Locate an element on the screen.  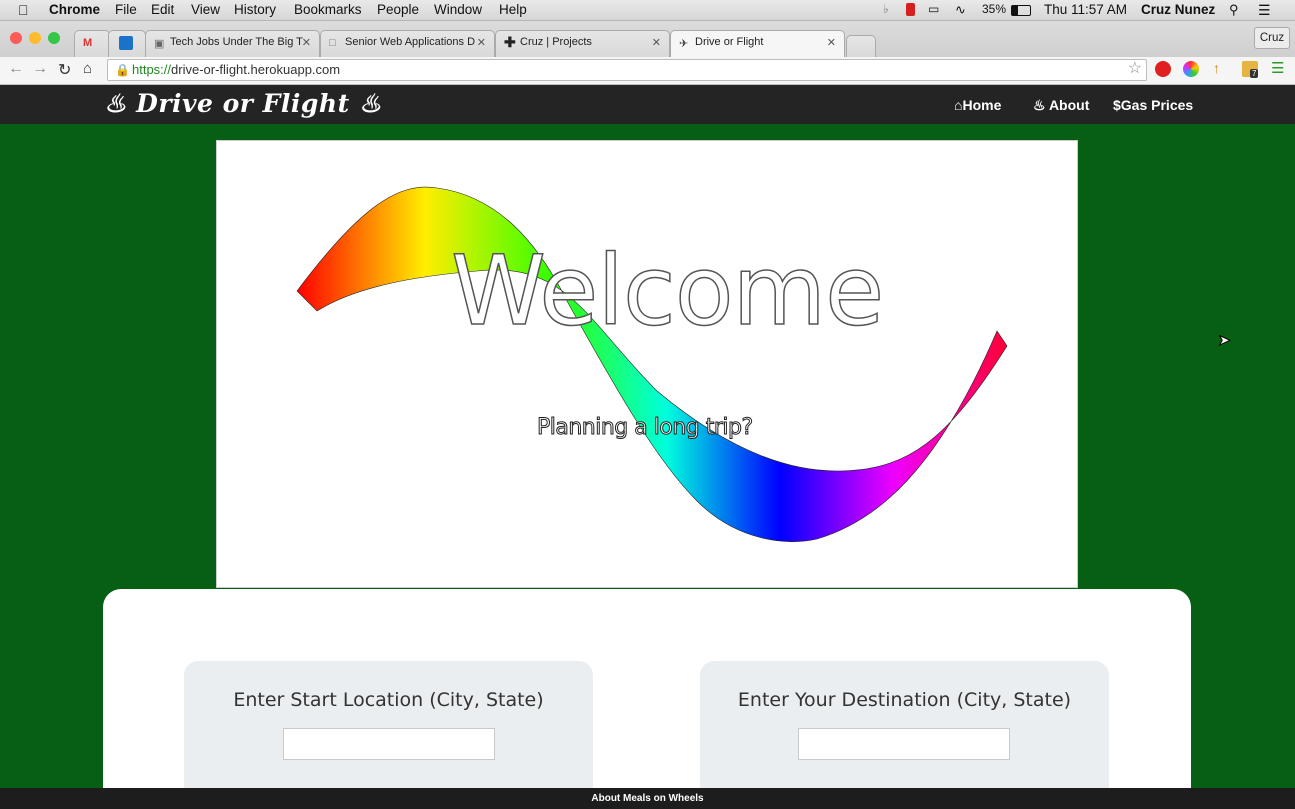
start-location-panel: Enter Start Location (City, State) is located at coordinates (388, 731).